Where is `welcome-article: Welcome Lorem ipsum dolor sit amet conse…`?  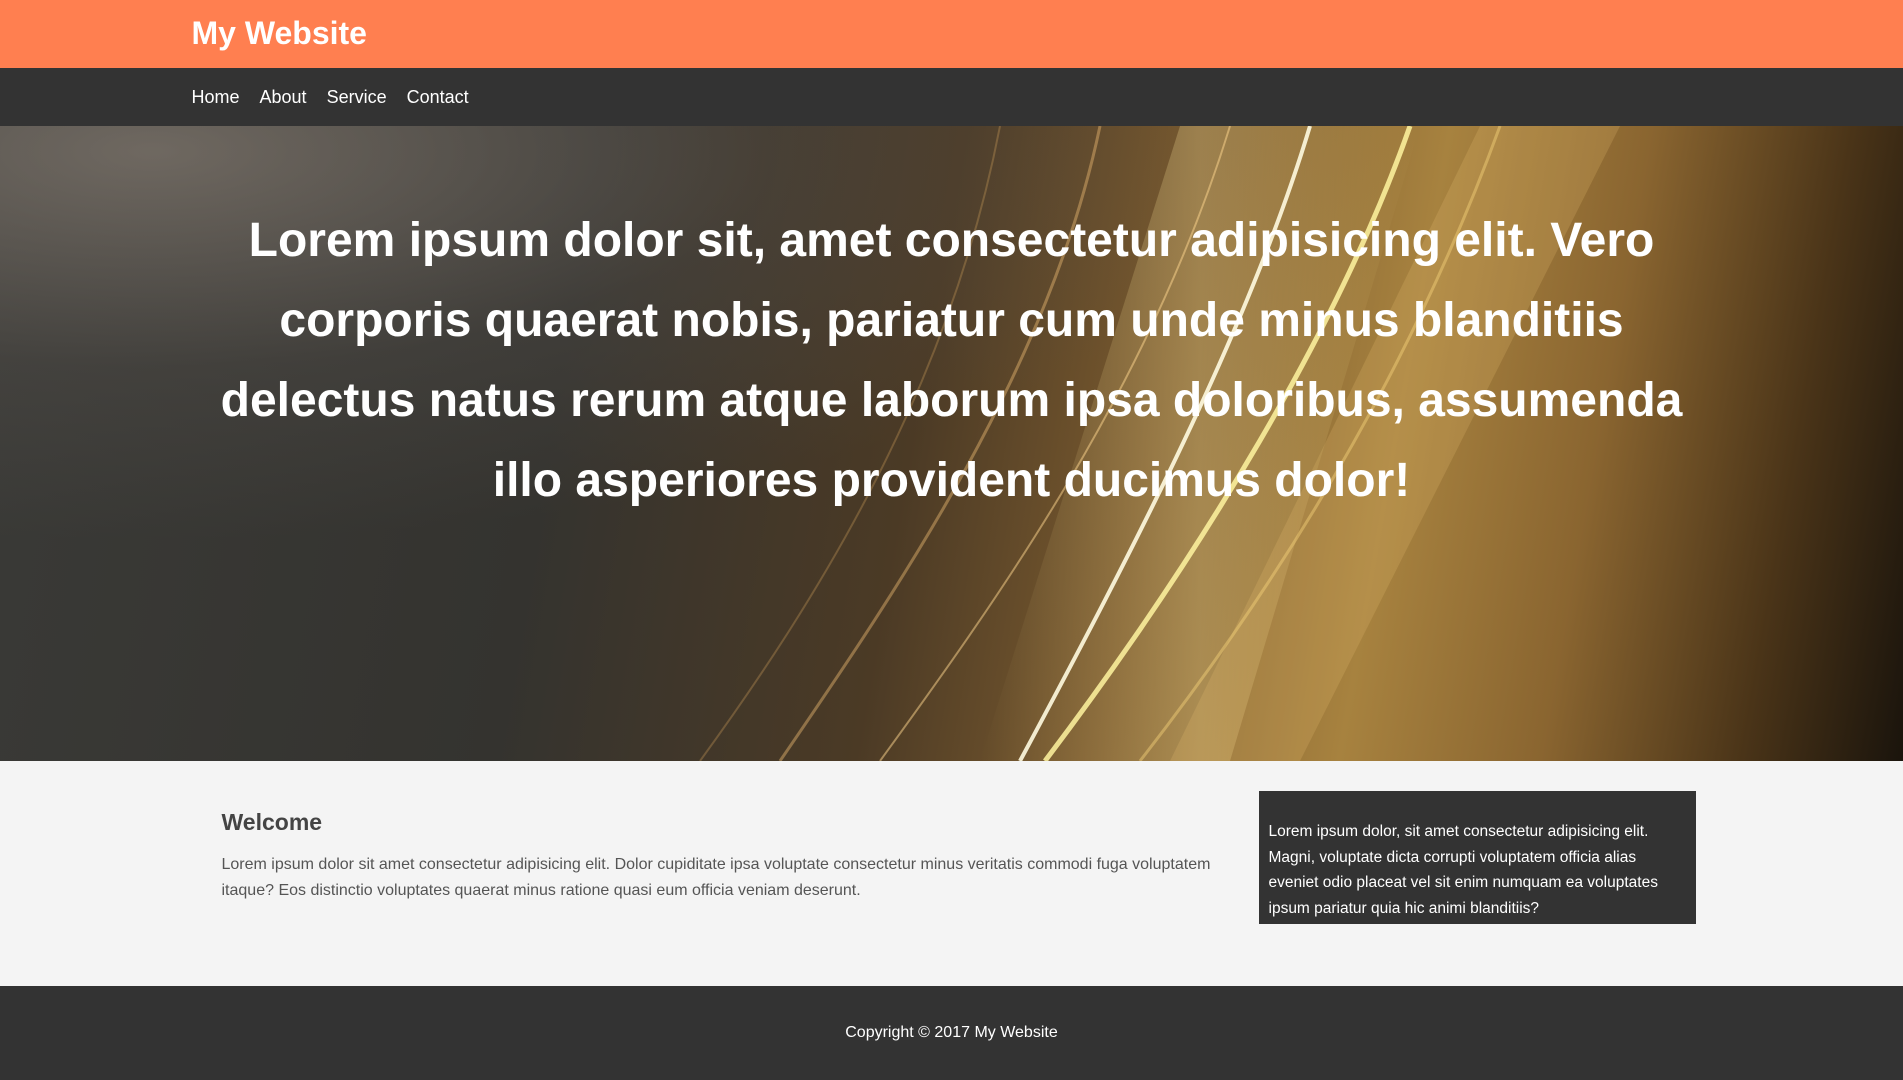 welcome-article: Welcome Lorem ipsum dolor sit amet conse… is located at coordinates (722, 856).